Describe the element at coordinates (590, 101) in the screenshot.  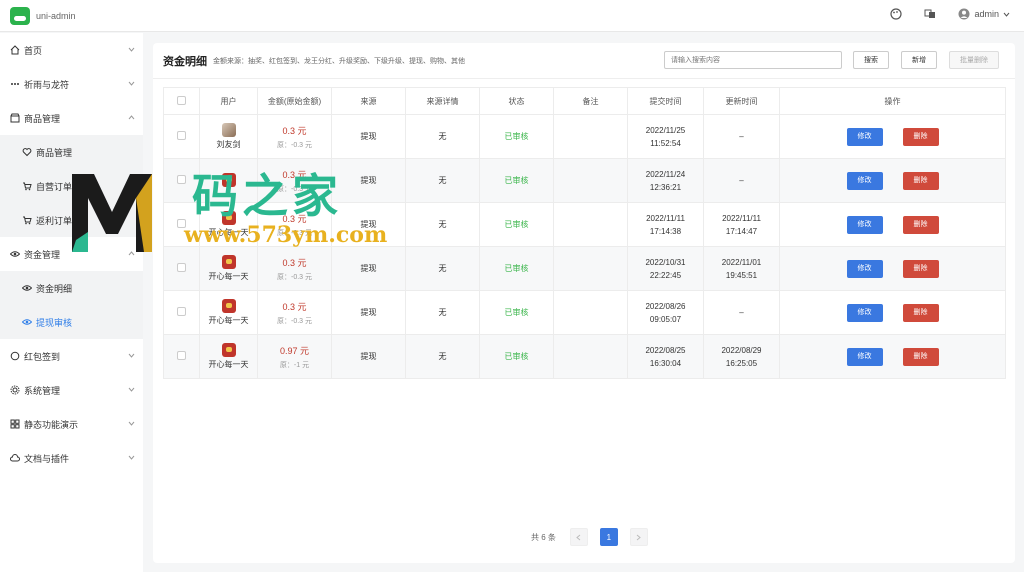
I see `col-note: 备注` at that location.